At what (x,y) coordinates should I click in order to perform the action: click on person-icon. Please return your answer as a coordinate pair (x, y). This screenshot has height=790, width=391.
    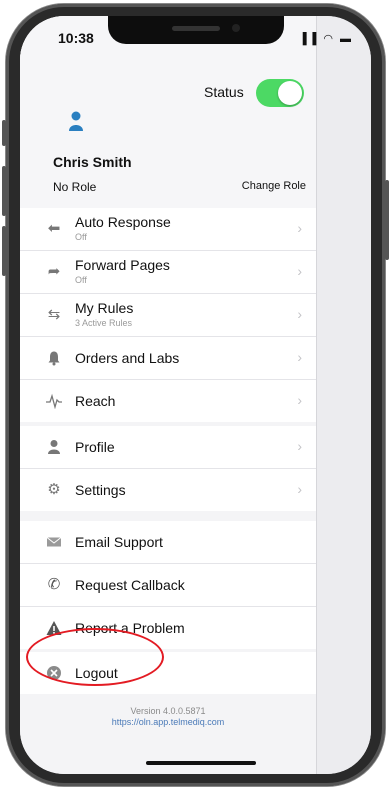
    Looking at the image, I should click on (54, 447).